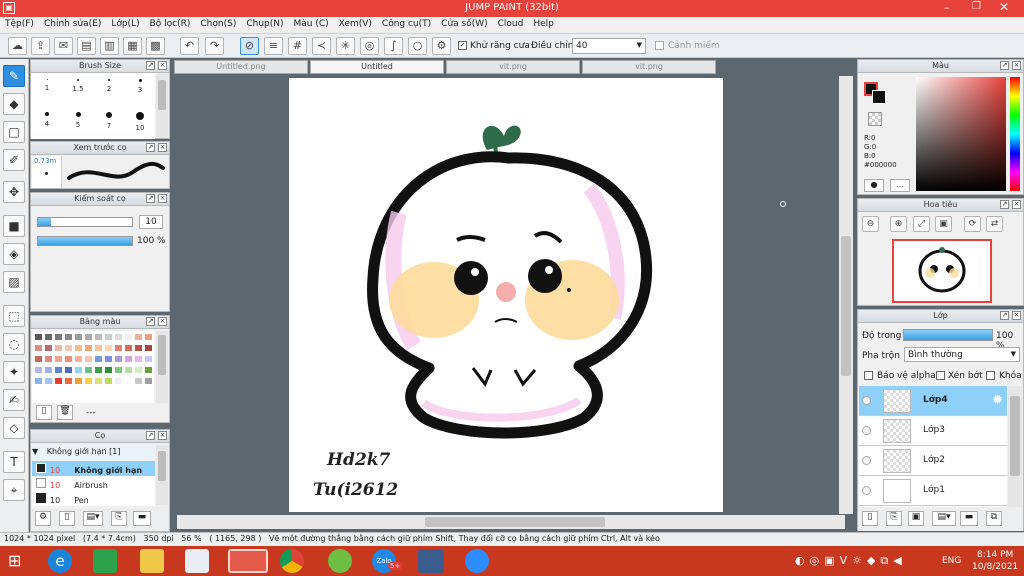 This screenshot has height=576, width=1024. I want to click on coccoc-icon, so click(340, 561).